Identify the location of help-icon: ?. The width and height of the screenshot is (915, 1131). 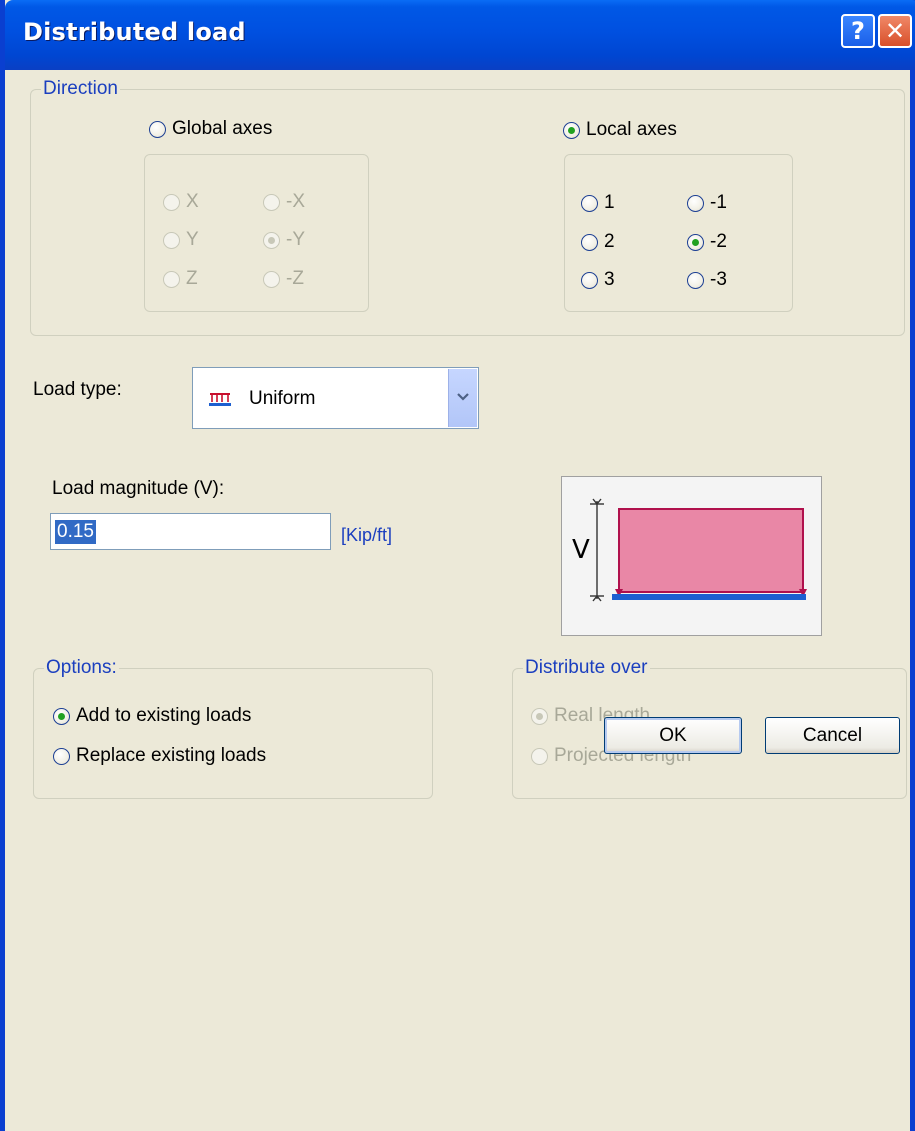
(858, 31).